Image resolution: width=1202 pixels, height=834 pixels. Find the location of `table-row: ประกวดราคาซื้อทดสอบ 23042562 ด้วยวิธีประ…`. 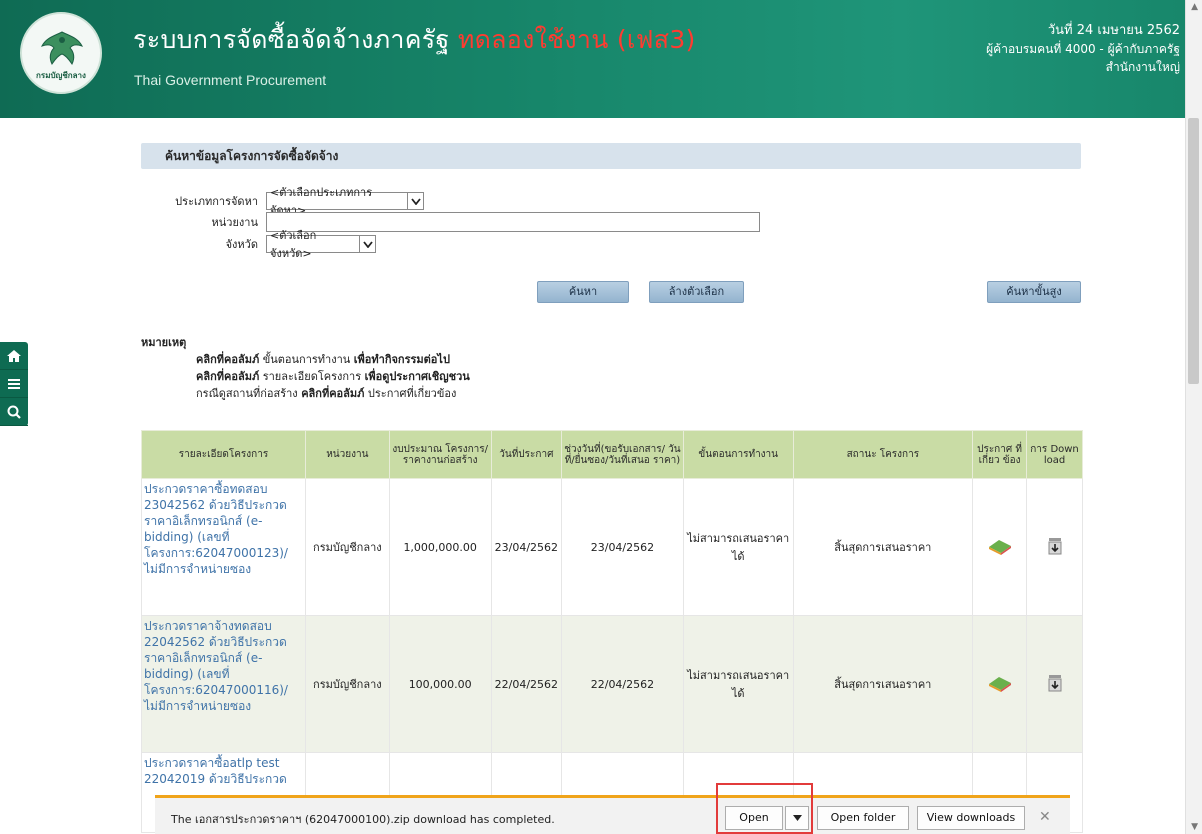

table-row: ประกวดราคาซื้อทดสอบ 23042562 ด้วยวิธีประ… is located at coordinates (612, 547).